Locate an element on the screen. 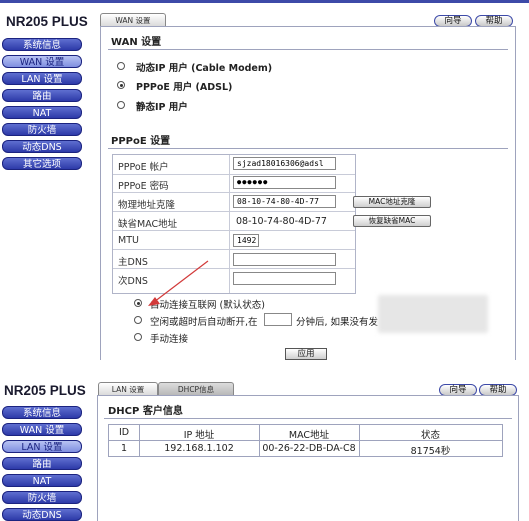 The image size is (529, 521). radio-manual-connect is located at coordinates (138, 337).